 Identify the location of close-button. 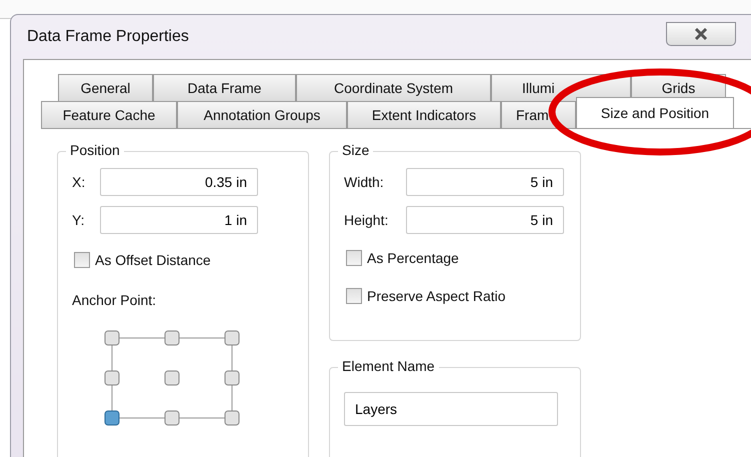
(701, 34).